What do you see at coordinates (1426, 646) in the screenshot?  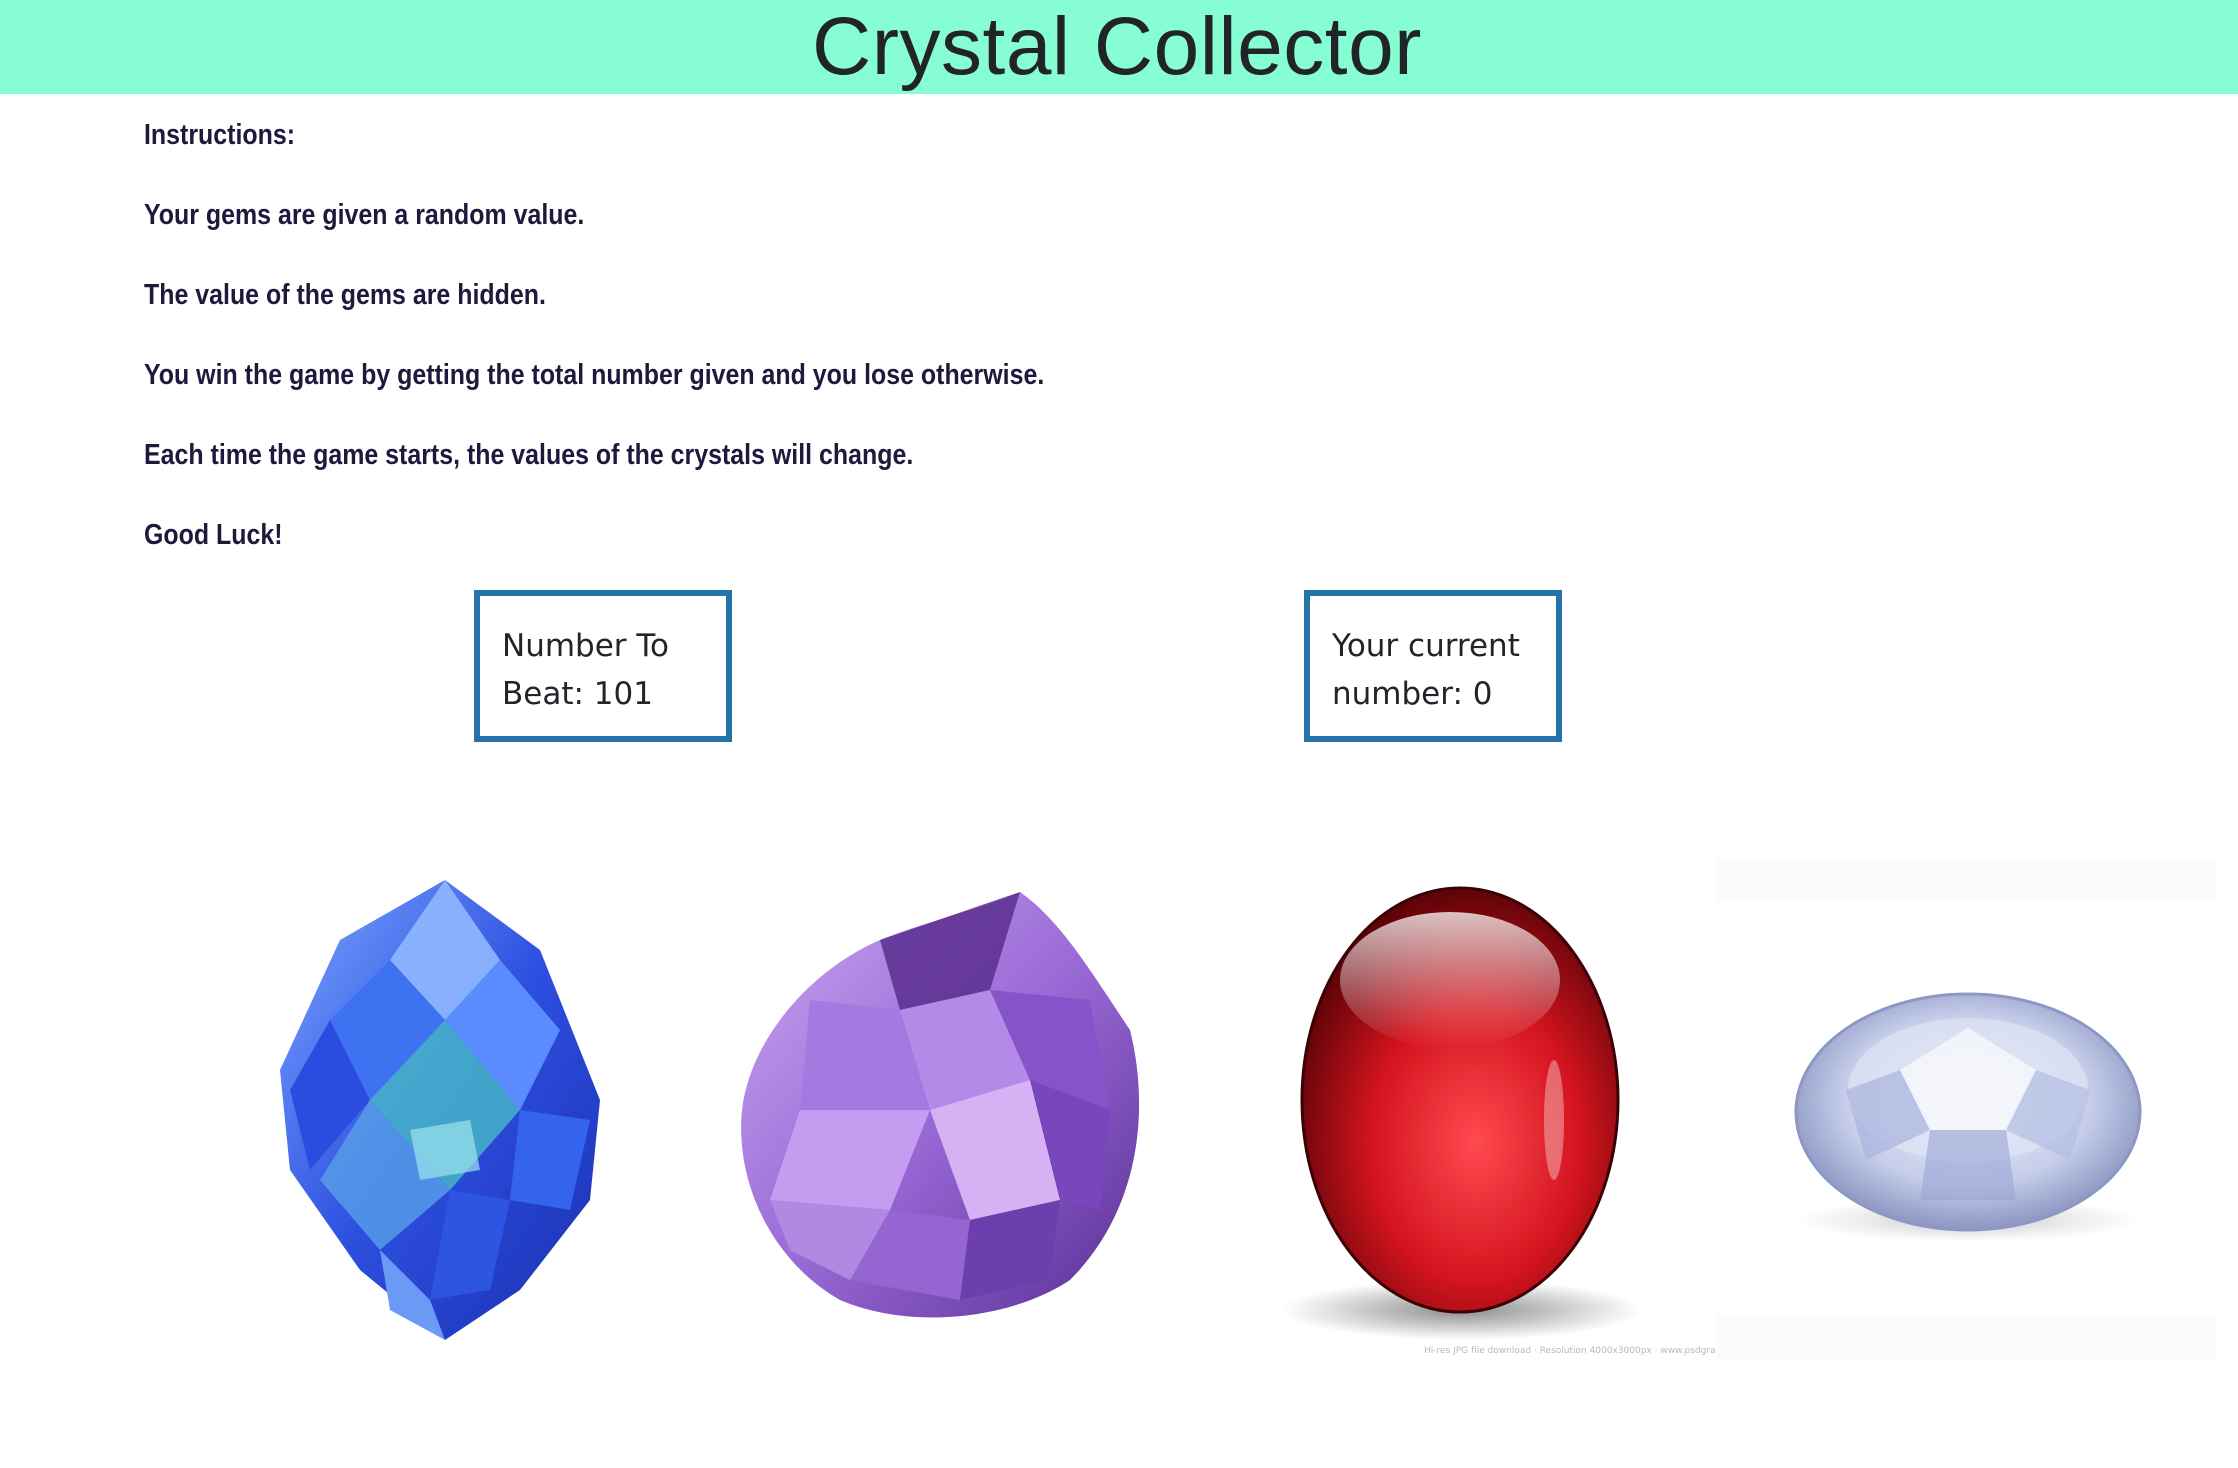 I see `current-number-label: Your current` at bounding box center [1426, 646].